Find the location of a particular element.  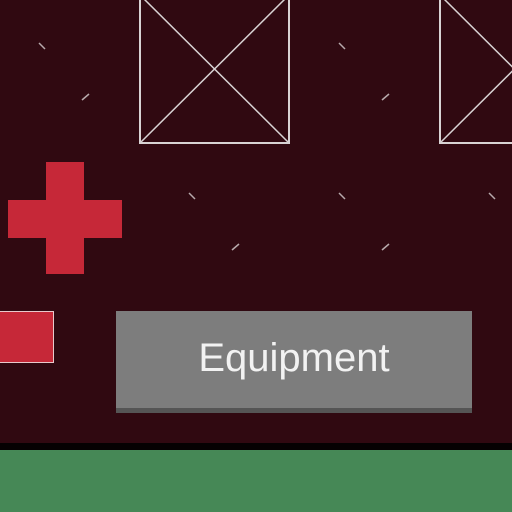

red-cross-horizontal is located at coordinates (65, 219).